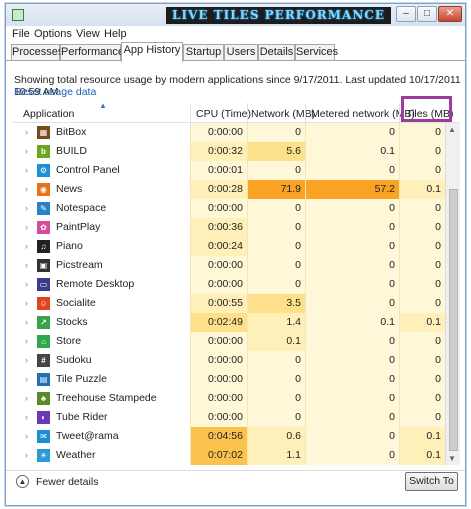  What do you see at coordinates (106, 398) in the screenshot?
I see `application-name: Treehouse Stampede` at bounding box center [106, 398].